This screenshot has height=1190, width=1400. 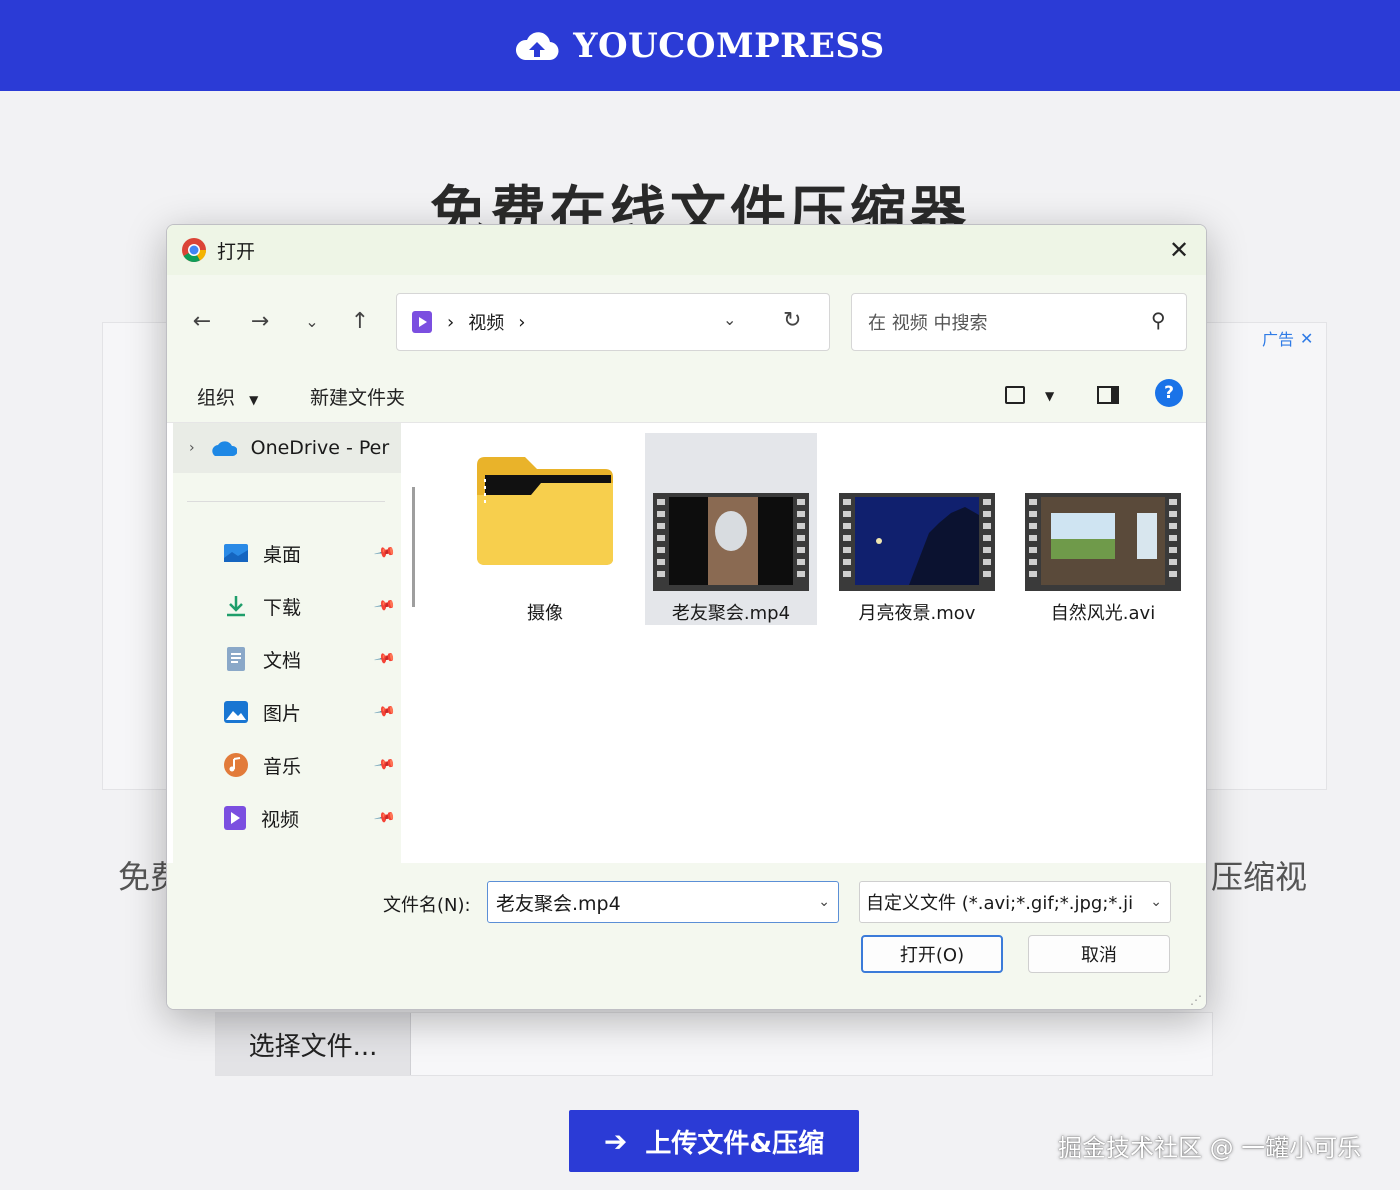 What do you see at coordinates (545, 613) in the screenshot?
I see `file-name: 摄像` at bounding box center [545, 613].